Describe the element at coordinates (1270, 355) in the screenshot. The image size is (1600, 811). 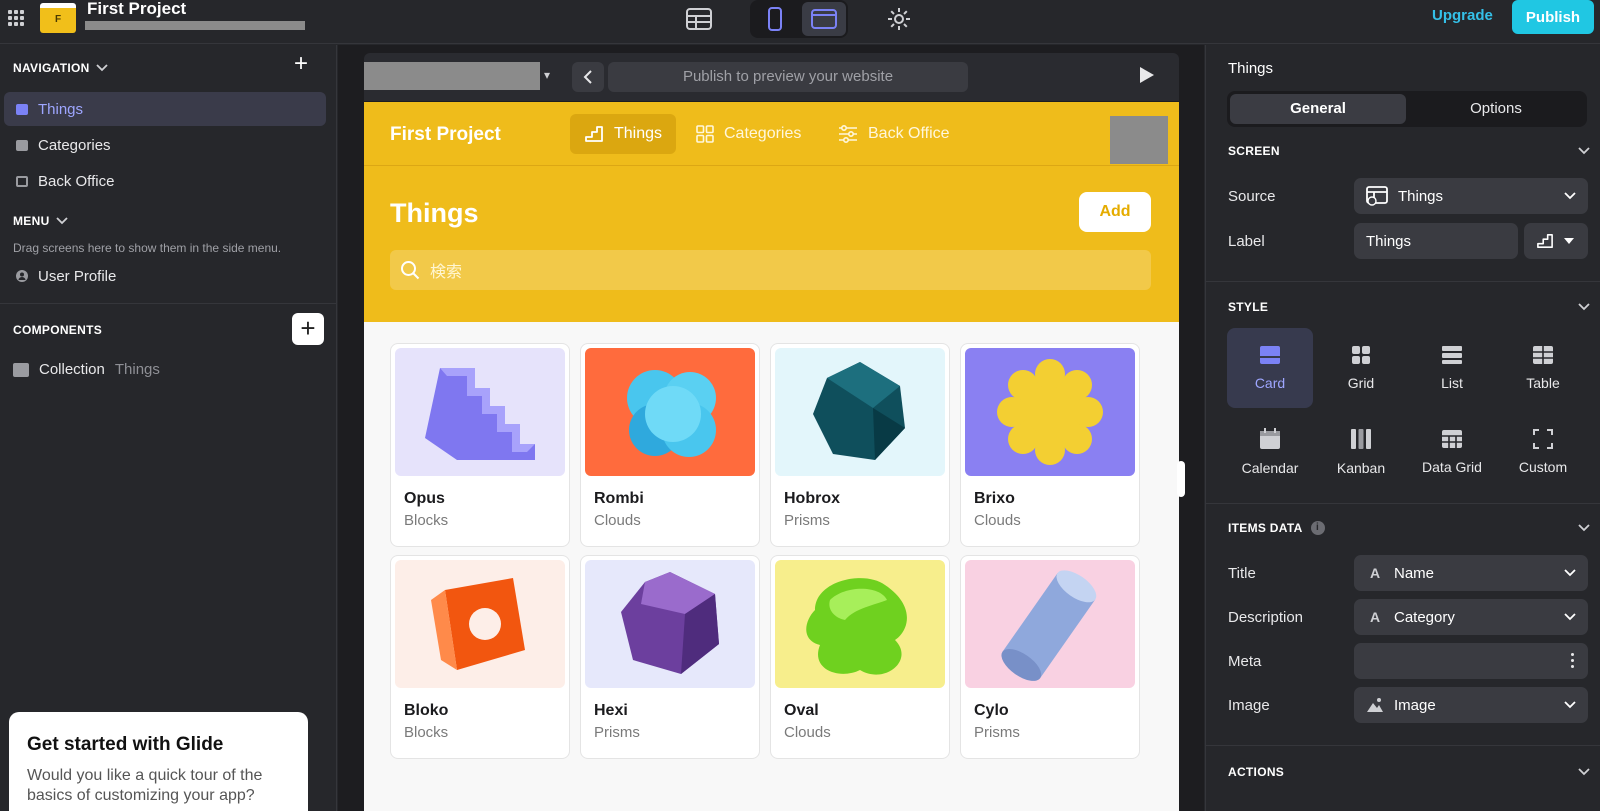
I see `card-style-icon` at that location.